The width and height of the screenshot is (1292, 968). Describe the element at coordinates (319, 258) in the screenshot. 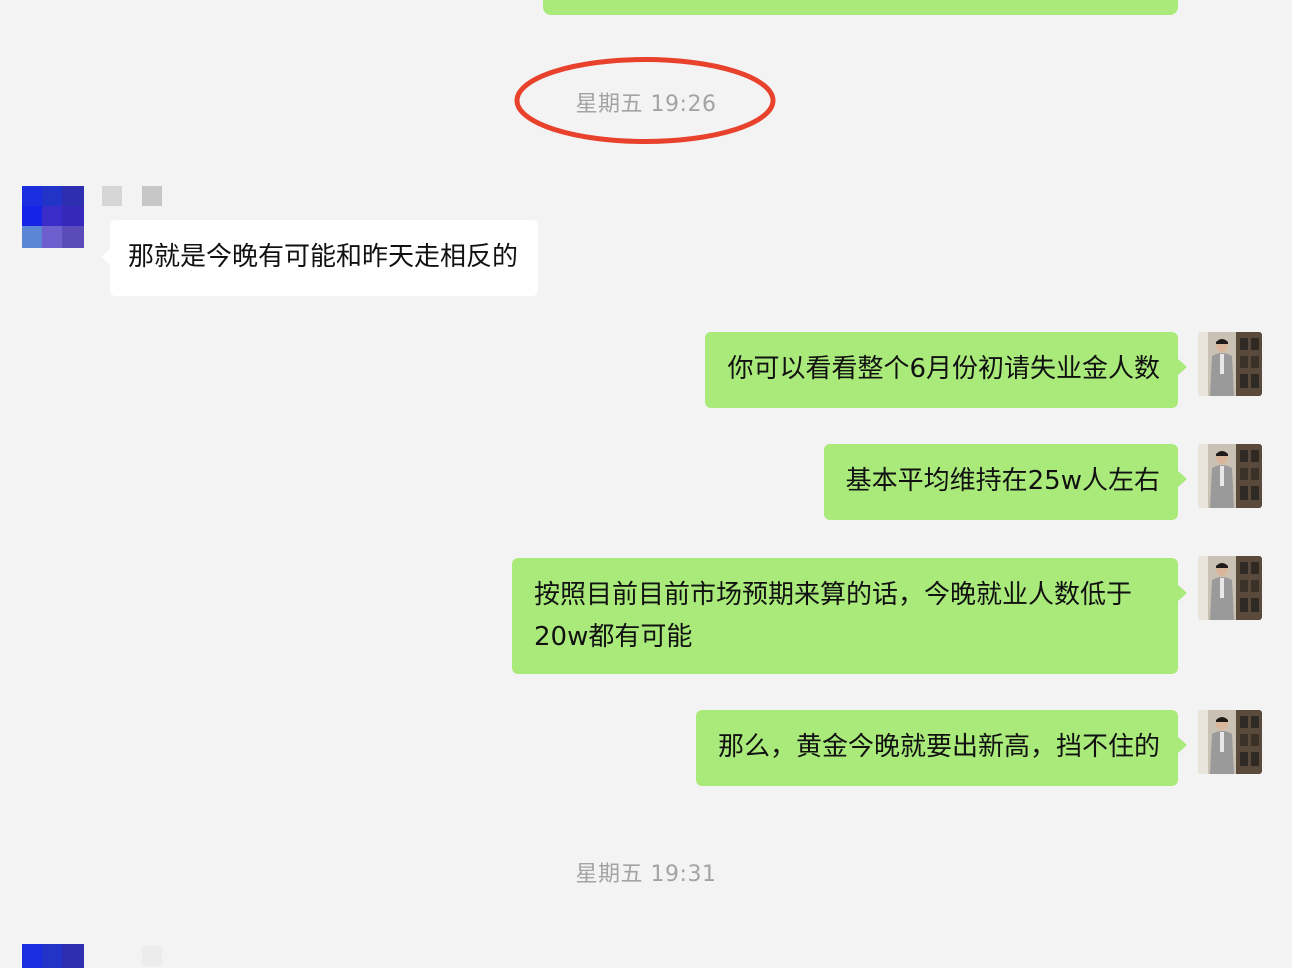

I see `incoming-message: 那就是今晚有可能和昨天走相反的` at that location.